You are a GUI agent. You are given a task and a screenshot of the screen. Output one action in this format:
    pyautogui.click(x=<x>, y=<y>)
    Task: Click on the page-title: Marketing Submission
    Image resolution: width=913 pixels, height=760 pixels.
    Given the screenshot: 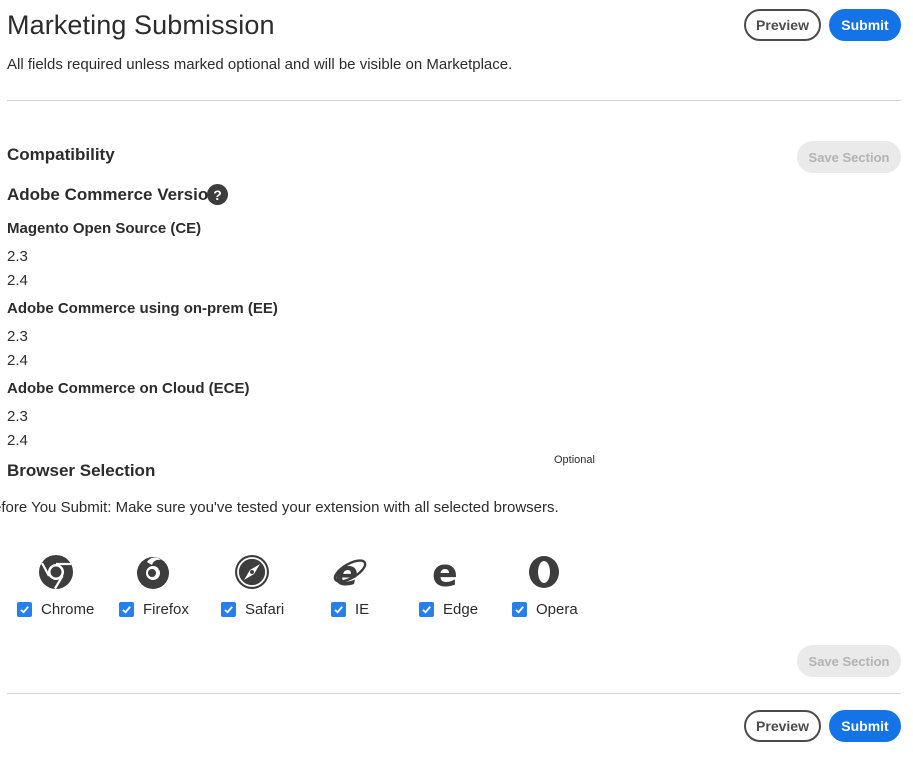 What is the action you would take?
    pyautogui.click(x=141, y=25)
    